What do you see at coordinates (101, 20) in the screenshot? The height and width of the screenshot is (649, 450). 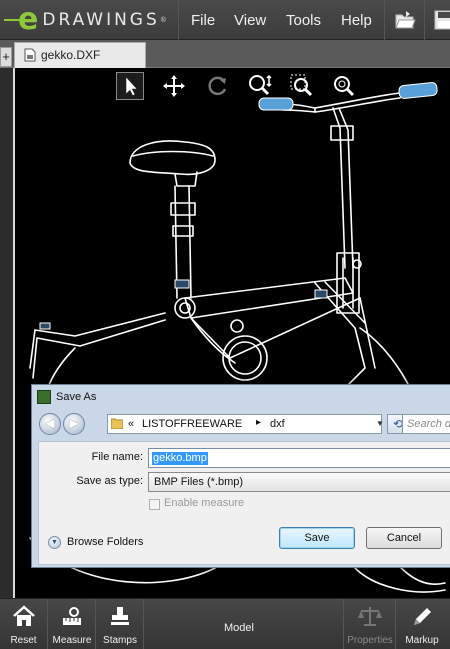 I see `logo-wordmark: DRAWINGS` at bounding box center [101, 20].